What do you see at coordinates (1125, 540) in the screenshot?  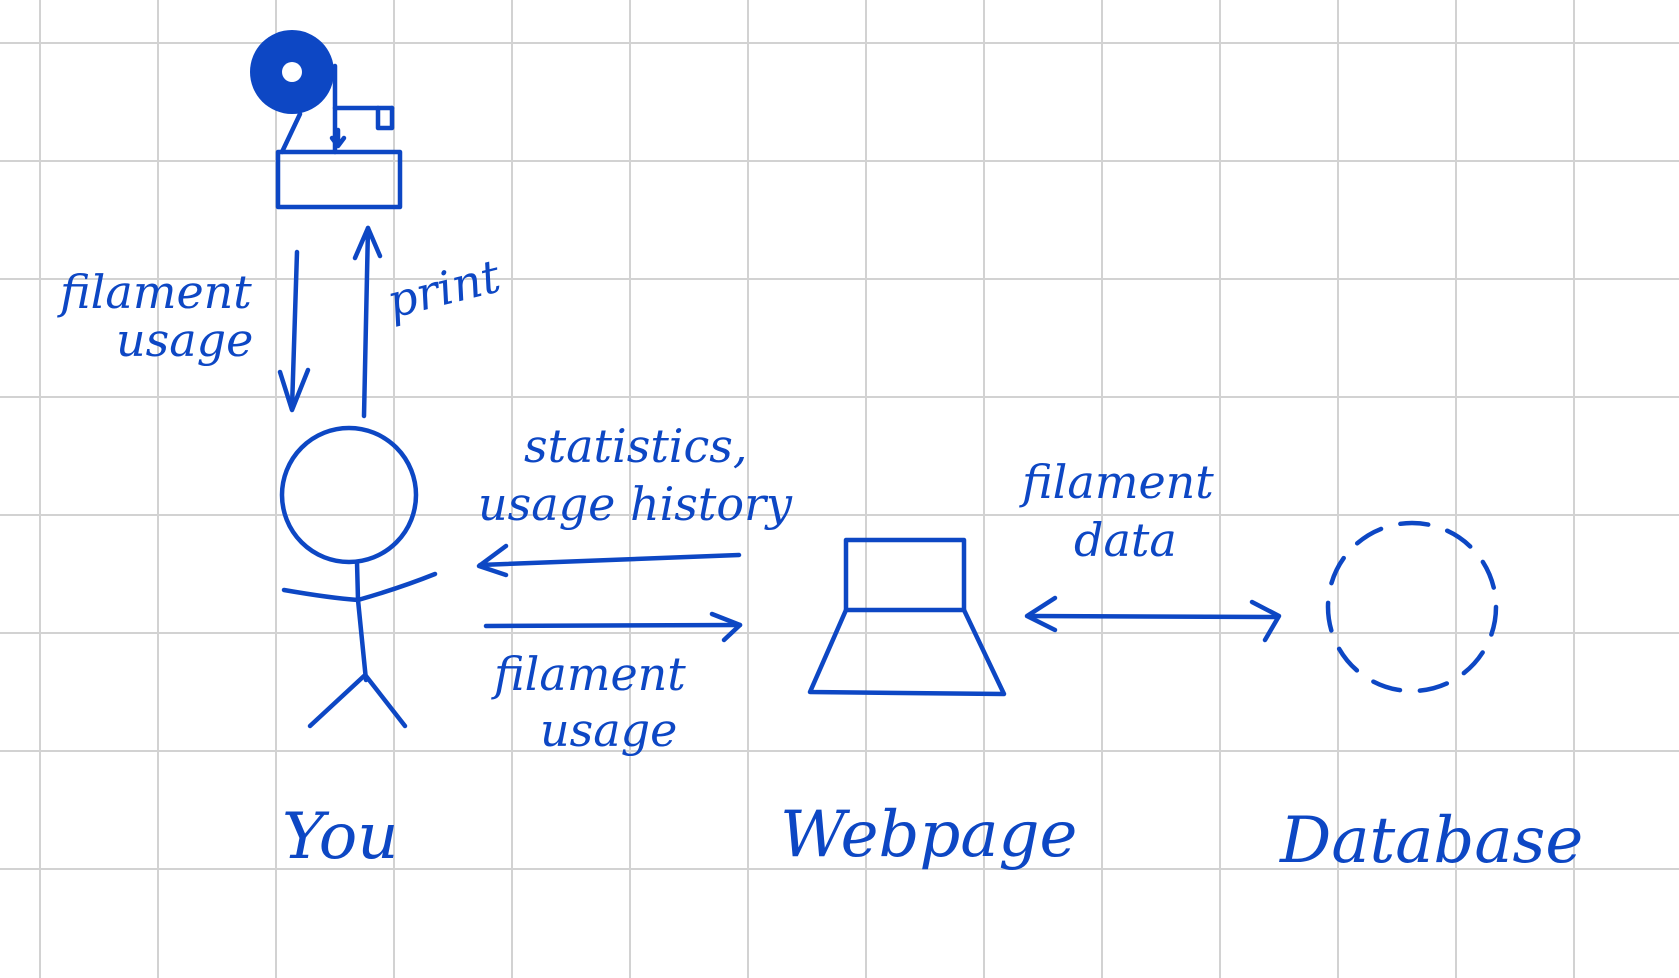 I see `label-filament-data-line2: data` at bounding box center [1125, 540].